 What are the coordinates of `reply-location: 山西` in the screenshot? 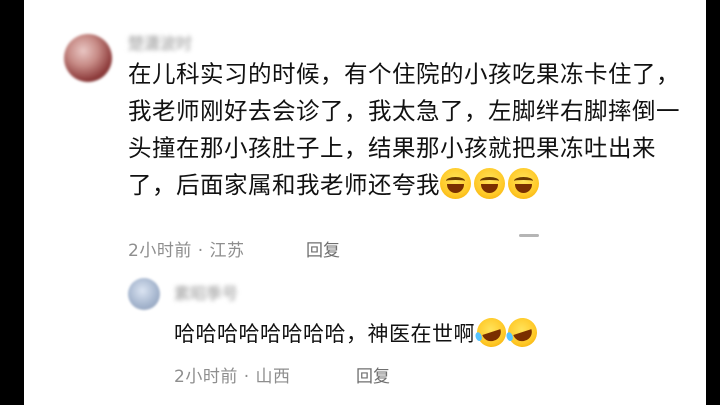 It's located at (273, 377).